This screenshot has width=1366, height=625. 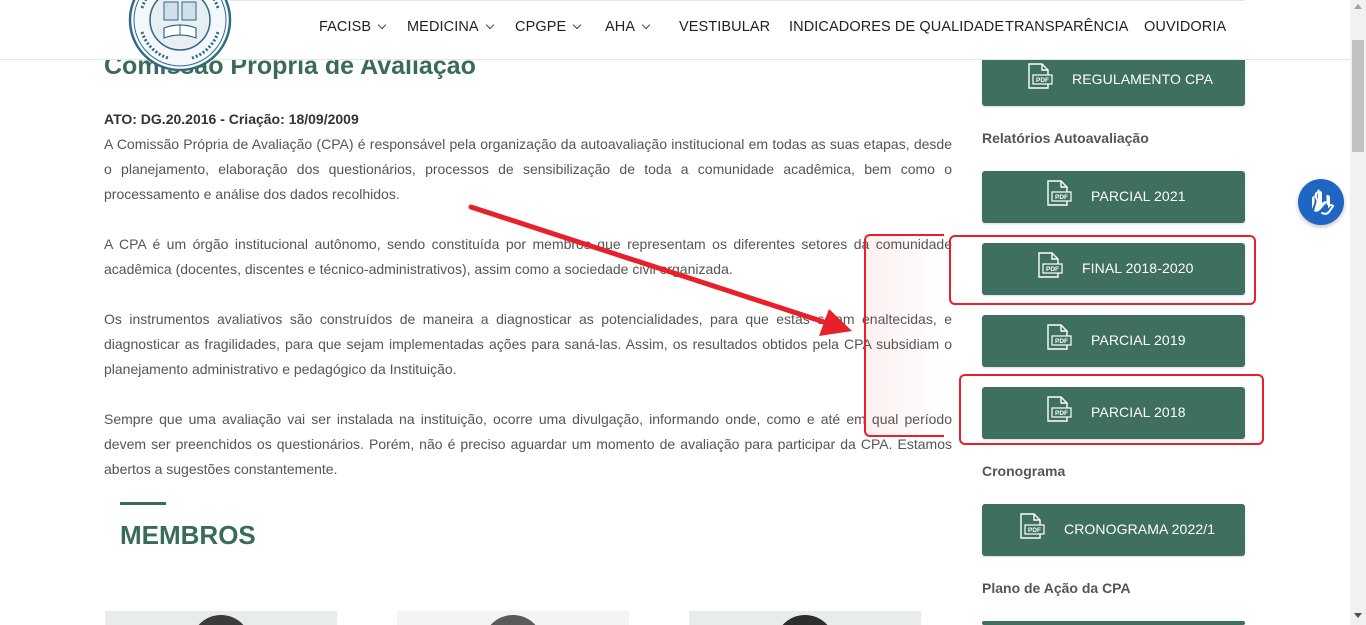 I want to click on cronograma-heading: Cronograma, so click(x=1024, y=471).